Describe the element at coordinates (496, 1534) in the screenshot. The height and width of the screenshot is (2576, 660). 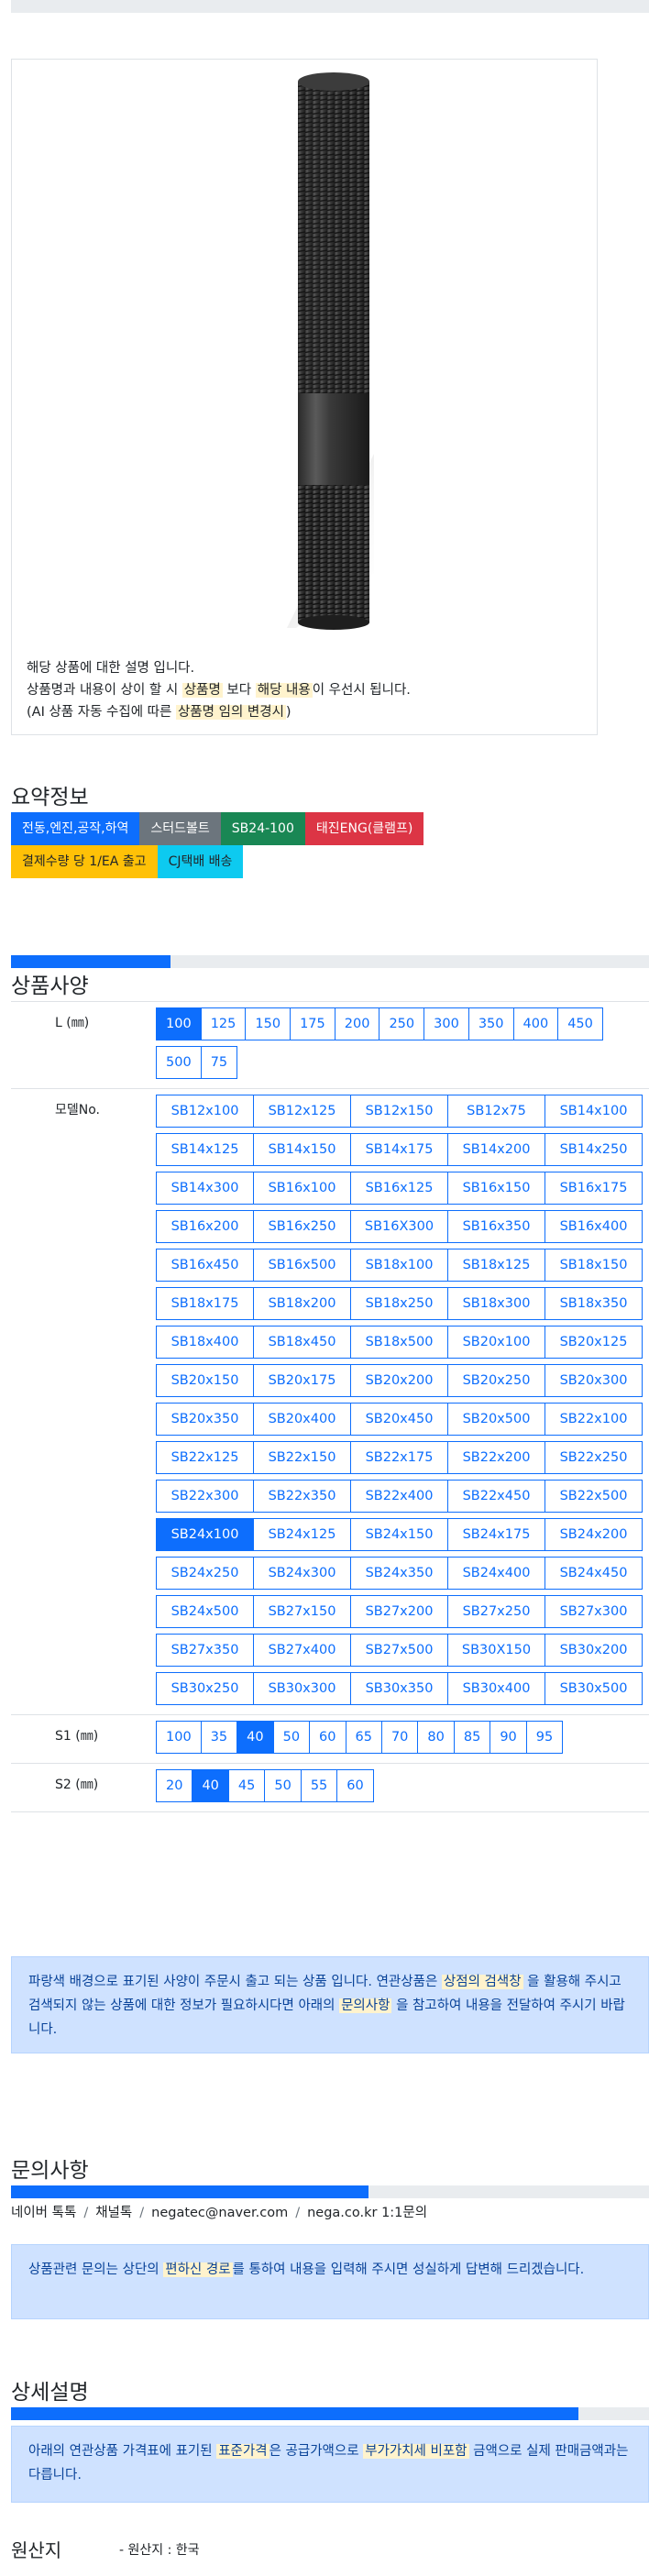
I see `spec-option-button: SB24x175` at that location.